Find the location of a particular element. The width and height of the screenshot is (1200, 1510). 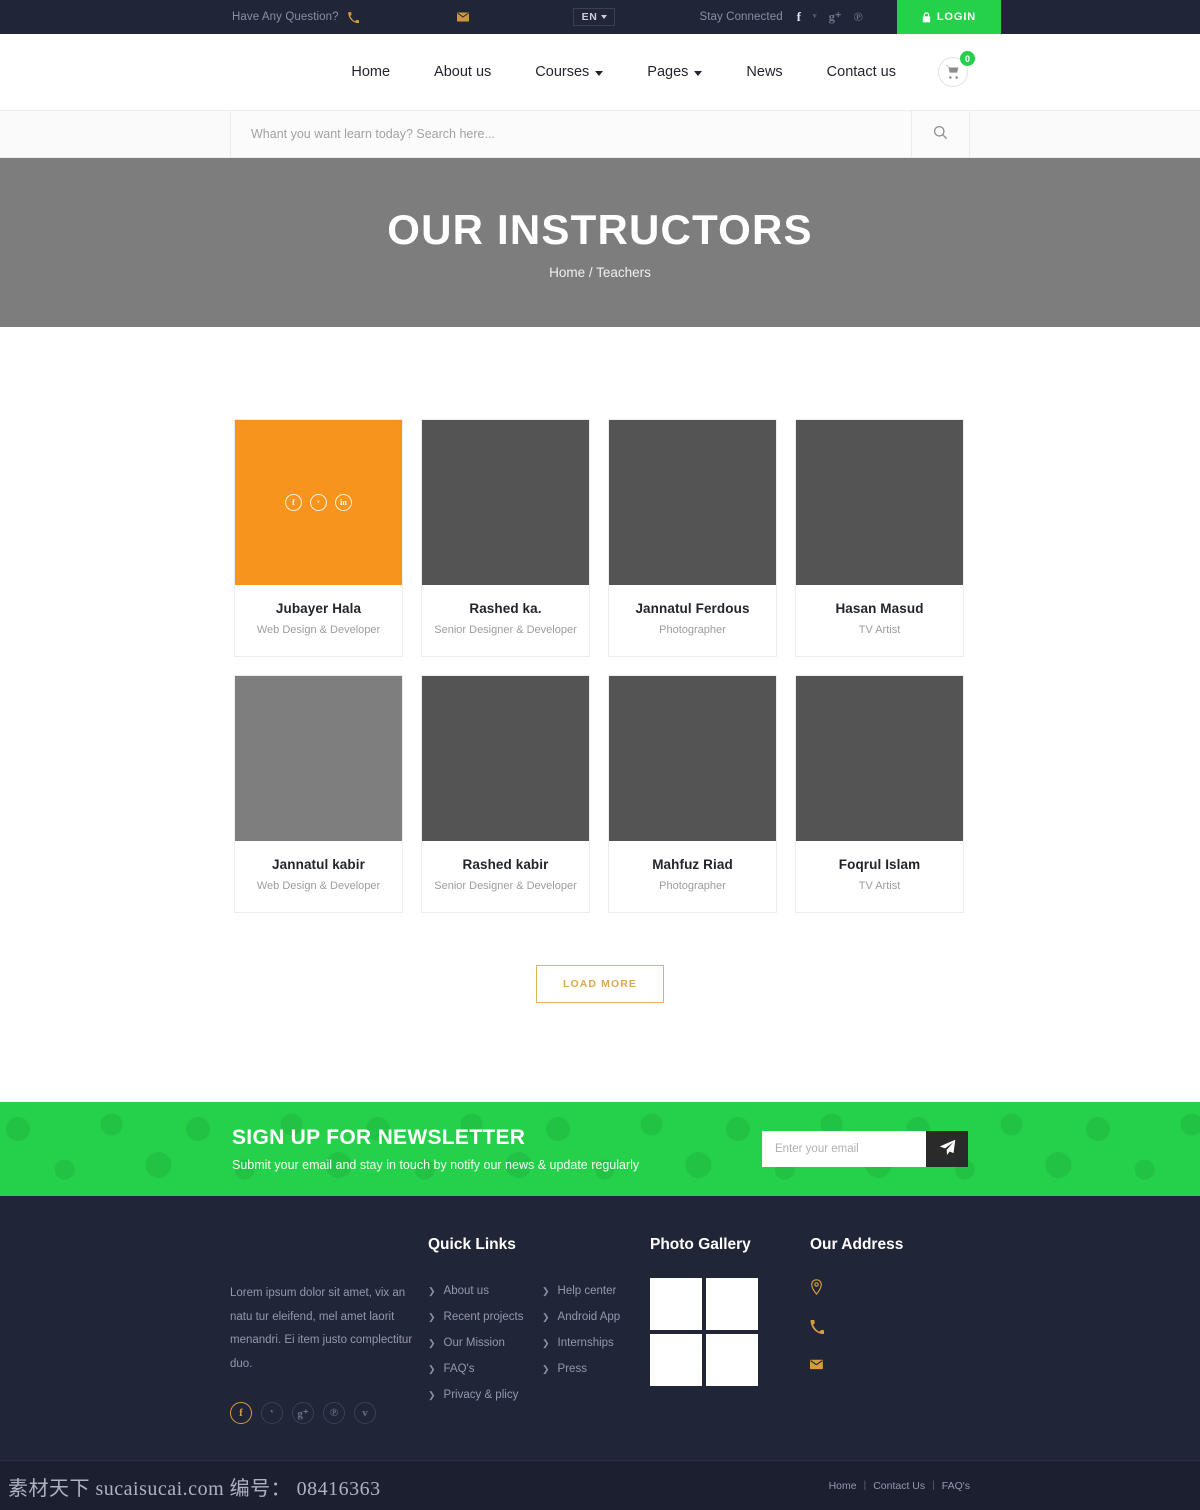

footer-link-recent-projects: ❯ Recent projects is located at coordinates (482, 1317).